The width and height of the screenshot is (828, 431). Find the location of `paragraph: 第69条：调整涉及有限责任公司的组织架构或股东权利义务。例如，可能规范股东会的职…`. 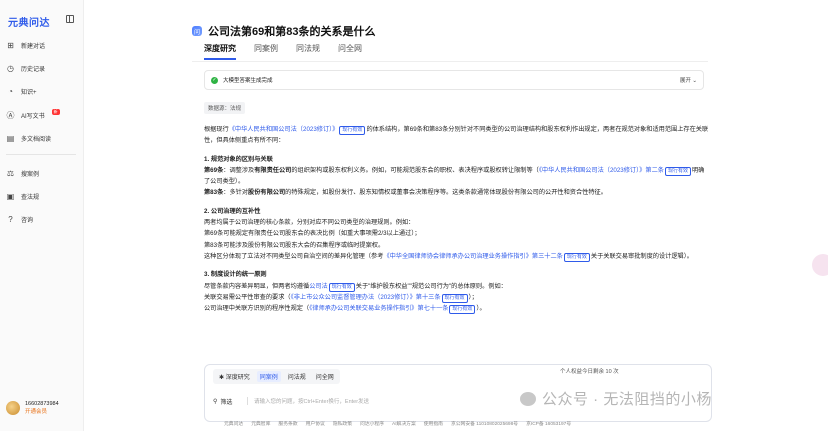

paragraph: 第69条：调整涉及有限责任公司的组织架构或股东权利义务。例如，可能规范股东会的职… is located at coordinates (454, 176).